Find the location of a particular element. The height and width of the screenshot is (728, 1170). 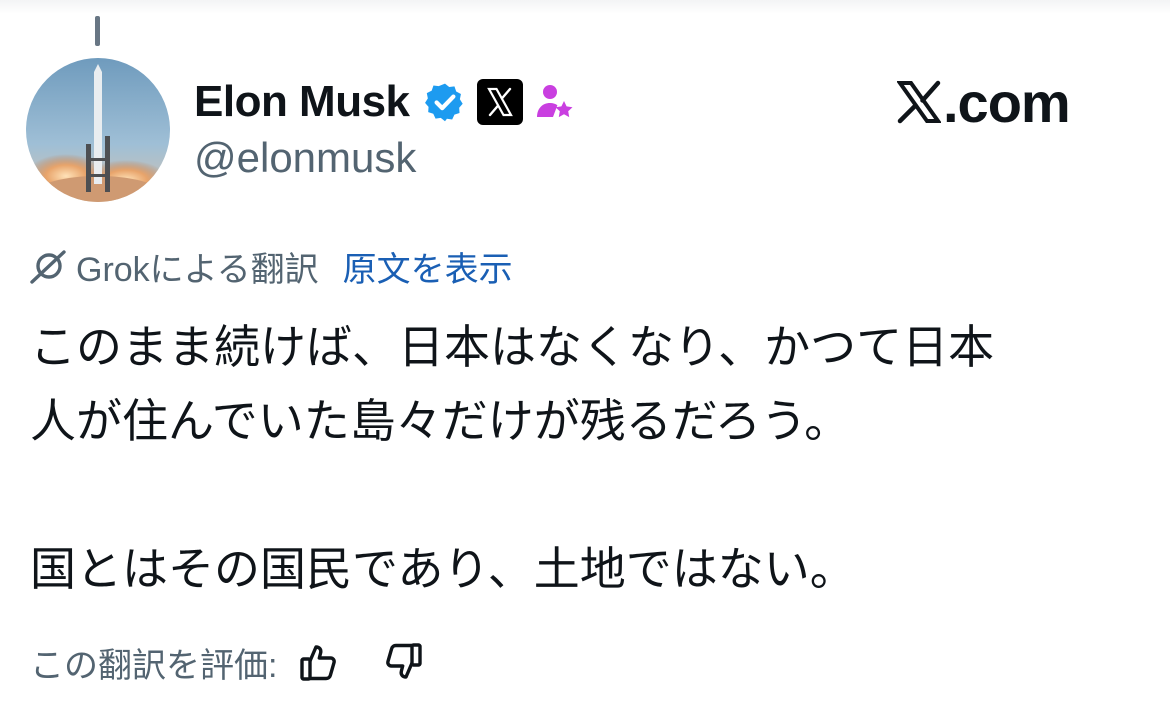

tweet-line: 人が住んでいた島々だけが残るだろう。 is located at coordinates (440, 421).